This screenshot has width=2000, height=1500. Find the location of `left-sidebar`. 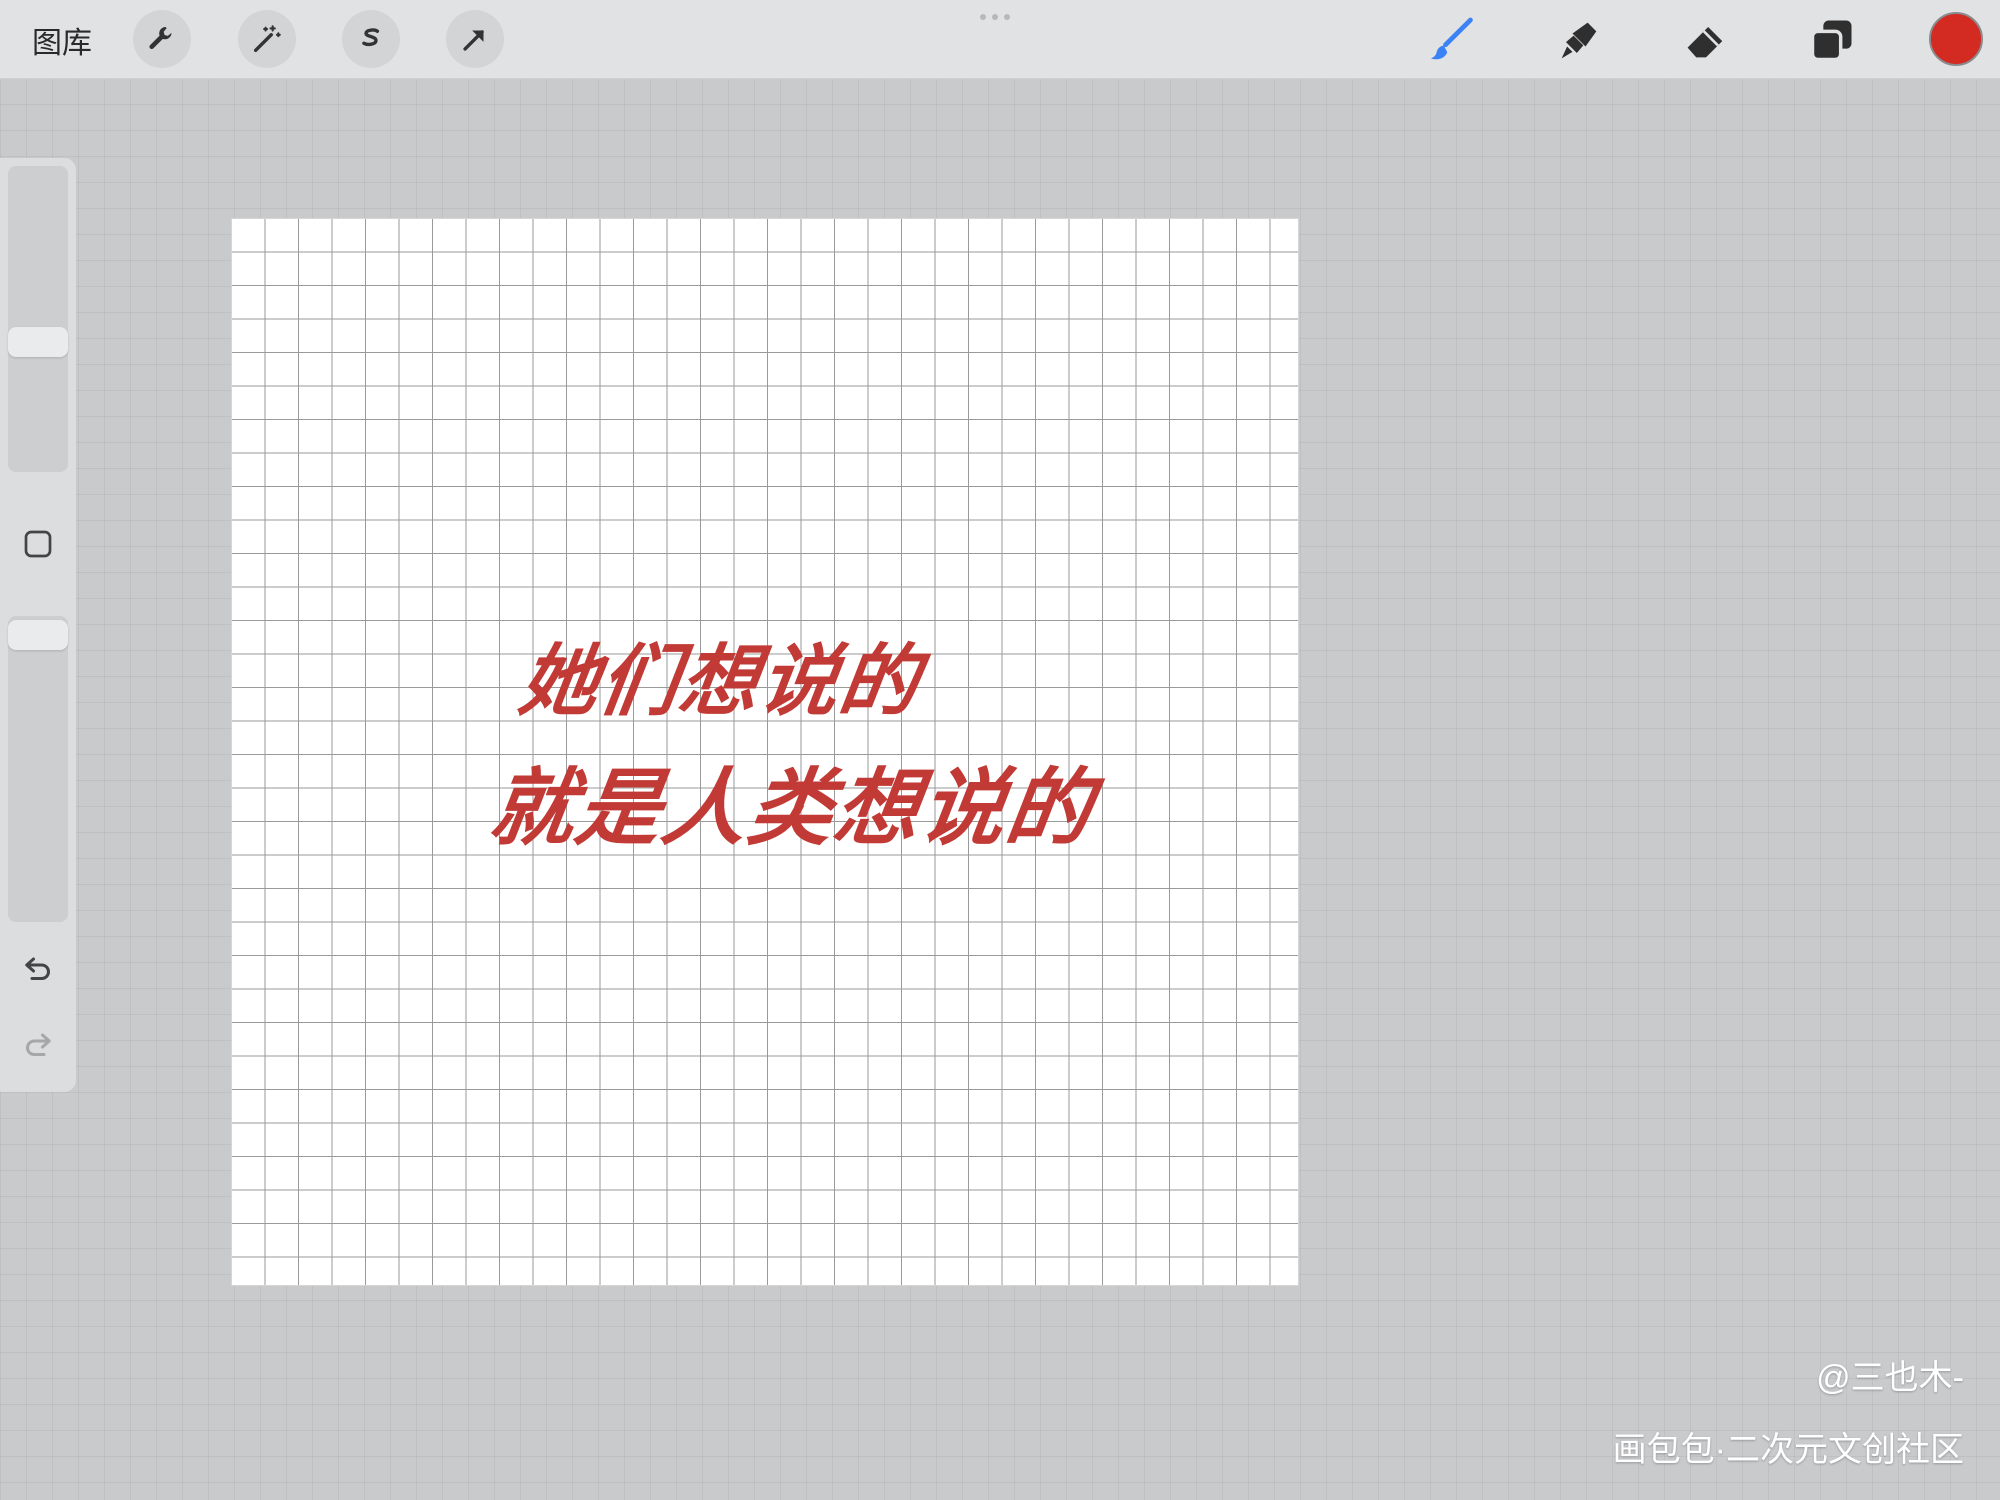

left-sidebar is located at coordinates (38, 625).